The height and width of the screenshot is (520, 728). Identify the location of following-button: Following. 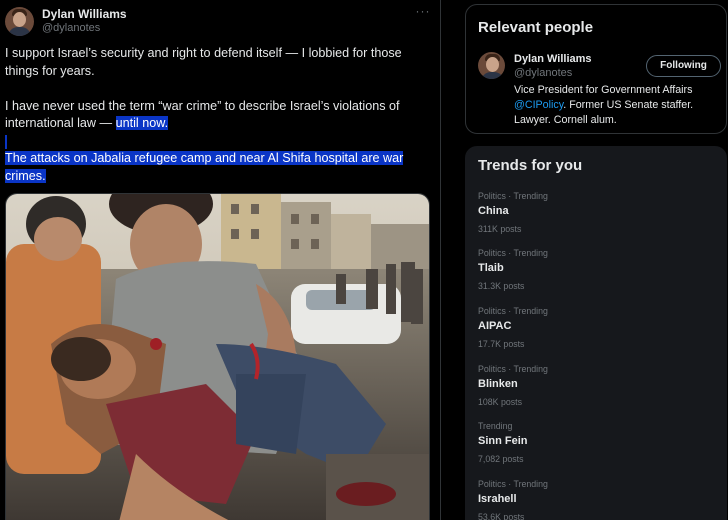
(683, 66).